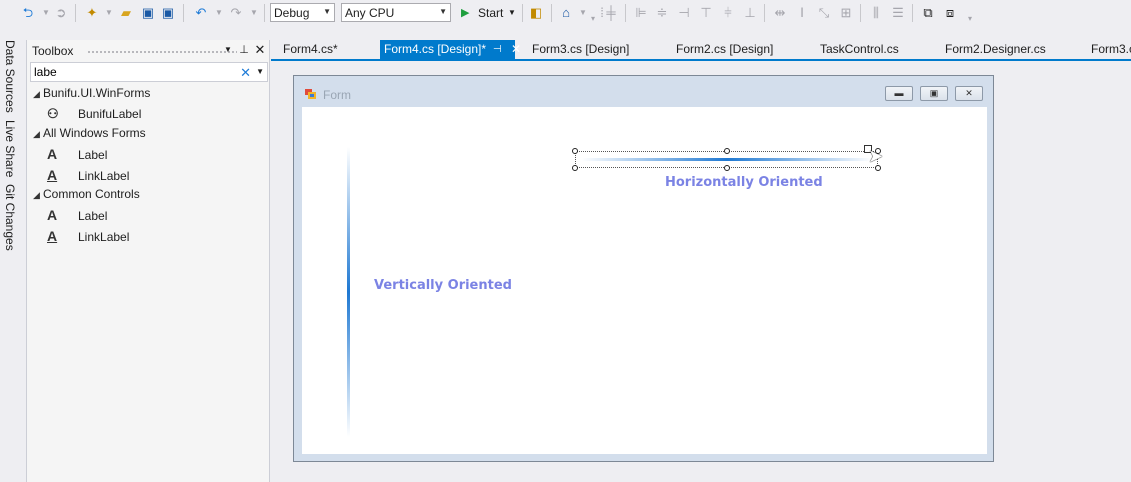 Image resolution: width=1131 pixels, height=482 pixels. What do you see at coordinates (898, 13) in the screenshot?
I see `vertical-spacing-icon: ☰` at bounding box center [898, 13].